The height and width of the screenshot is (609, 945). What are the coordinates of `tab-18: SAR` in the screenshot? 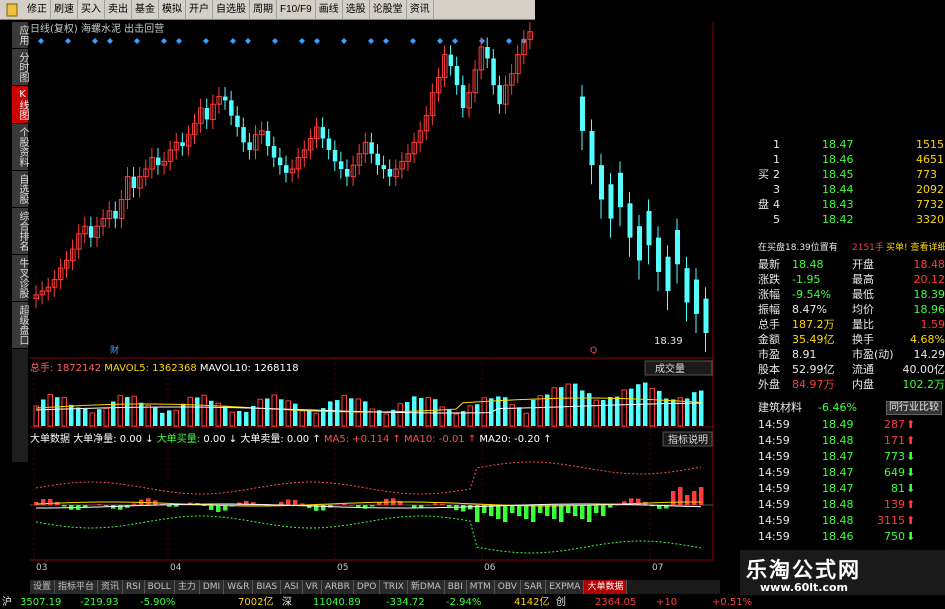 It's located at (533, 587).